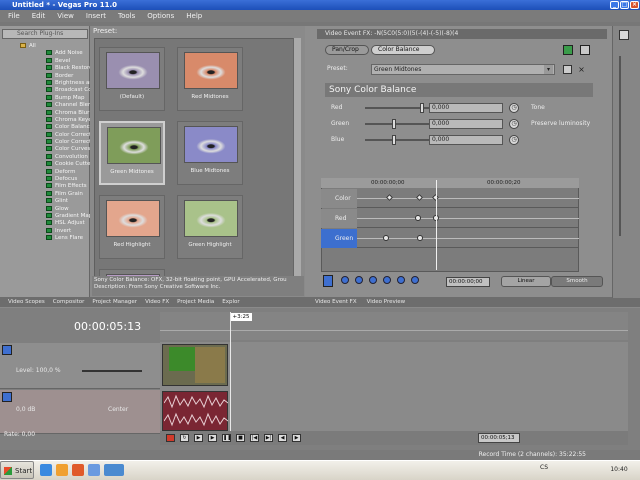 The width and height of the screenshot is (640, 480). I want to click on minimize-button: _, so click(614, 5).